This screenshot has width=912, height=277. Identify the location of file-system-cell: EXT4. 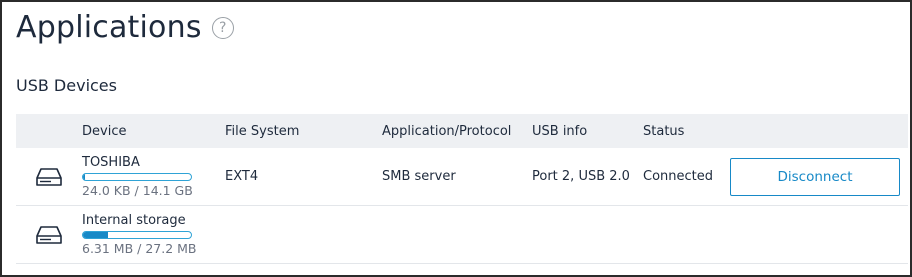
(242, 176).